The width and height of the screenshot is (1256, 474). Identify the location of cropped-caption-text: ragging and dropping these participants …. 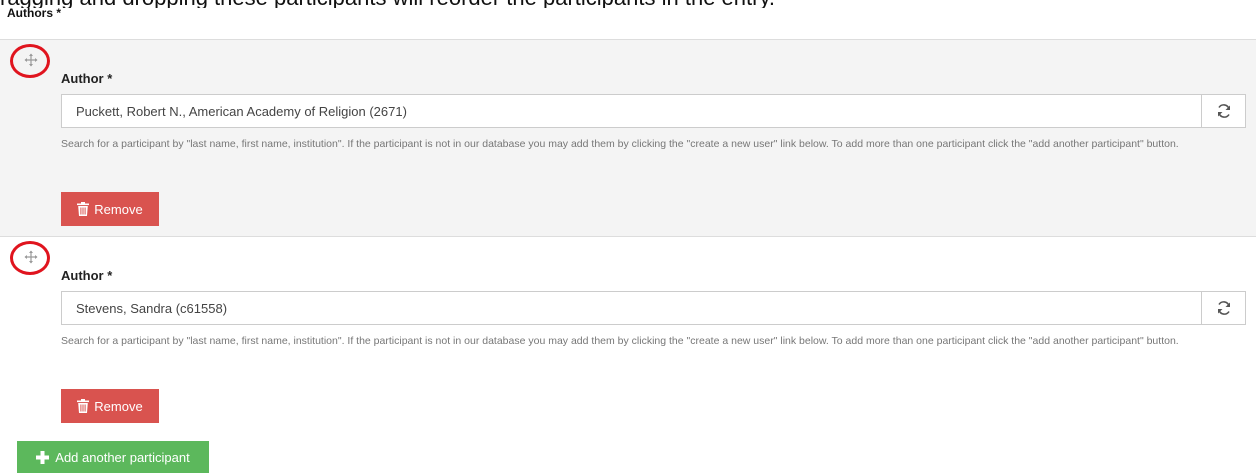
(628, 4).